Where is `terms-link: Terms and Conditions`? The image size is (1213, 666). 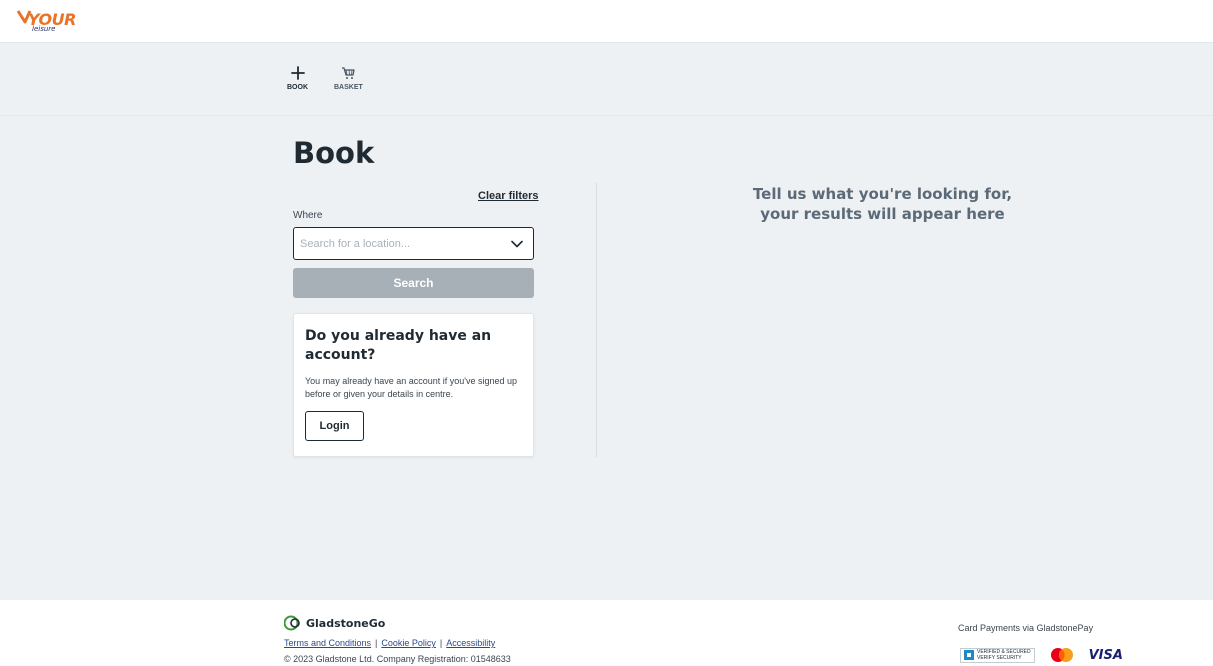
terms-link: Terms and Conditions is located at coordinates (327, 643).